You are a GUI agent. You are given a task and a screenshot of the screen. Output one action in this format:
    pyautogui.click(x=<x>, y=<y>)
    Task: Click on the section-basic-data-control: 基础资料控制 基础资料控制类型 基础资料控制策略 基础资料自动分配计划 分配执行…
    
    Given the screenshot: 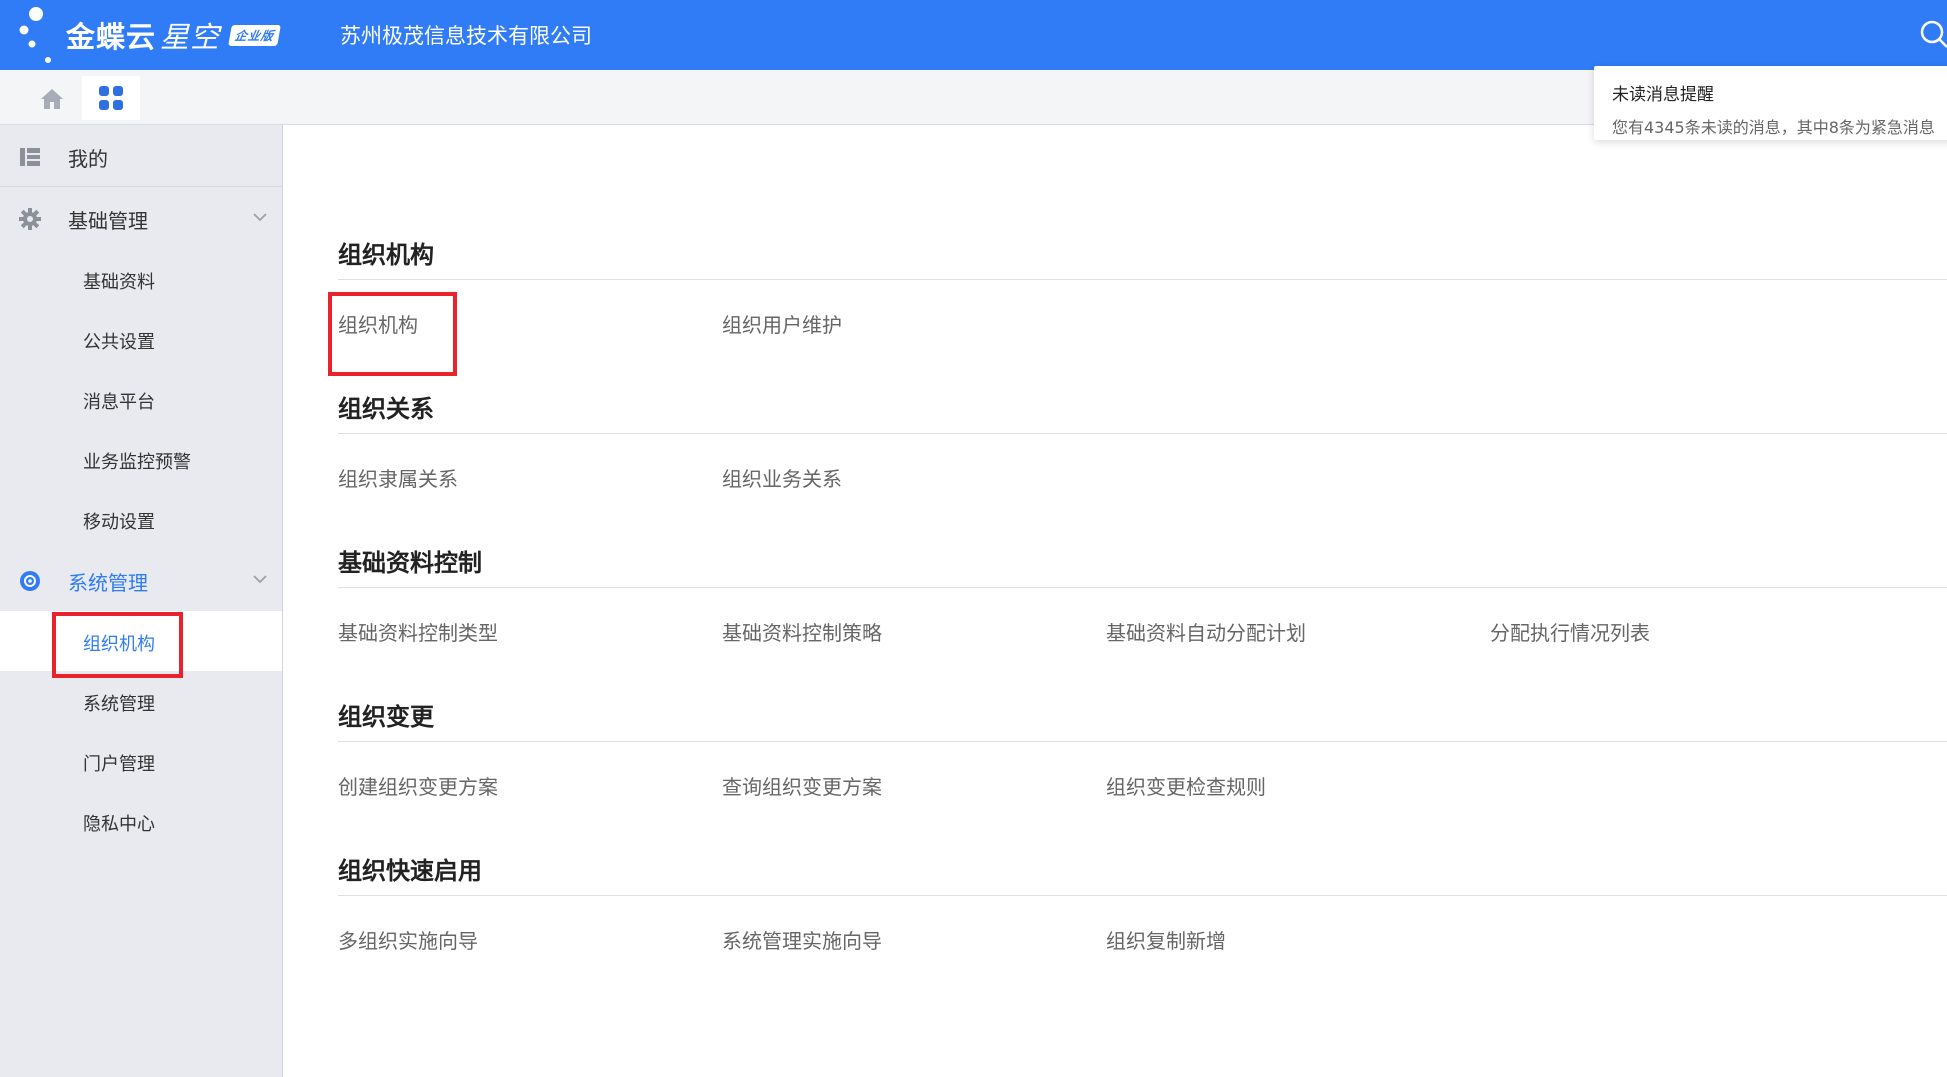 What is the action you would take?
    pyautogui.click(x=1142, y=620)
    